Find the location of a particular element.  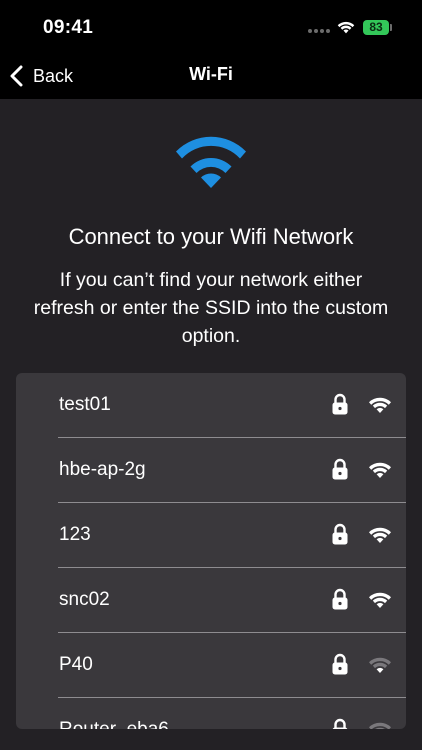

page-title: Wi-Fi is located at coordinates (211, 74).